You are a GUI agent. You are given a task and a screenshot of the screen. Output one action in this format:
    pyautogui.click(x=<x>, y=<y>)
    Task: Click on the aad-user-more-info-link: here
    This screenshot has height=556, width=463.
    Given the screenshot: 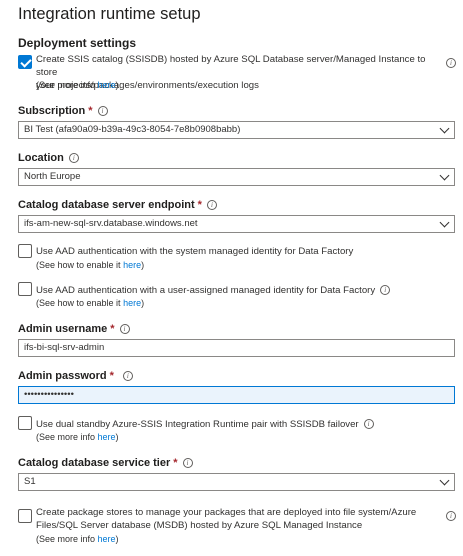 What is the action you would take?
    pyautogui.click(x=132, y=303)
    